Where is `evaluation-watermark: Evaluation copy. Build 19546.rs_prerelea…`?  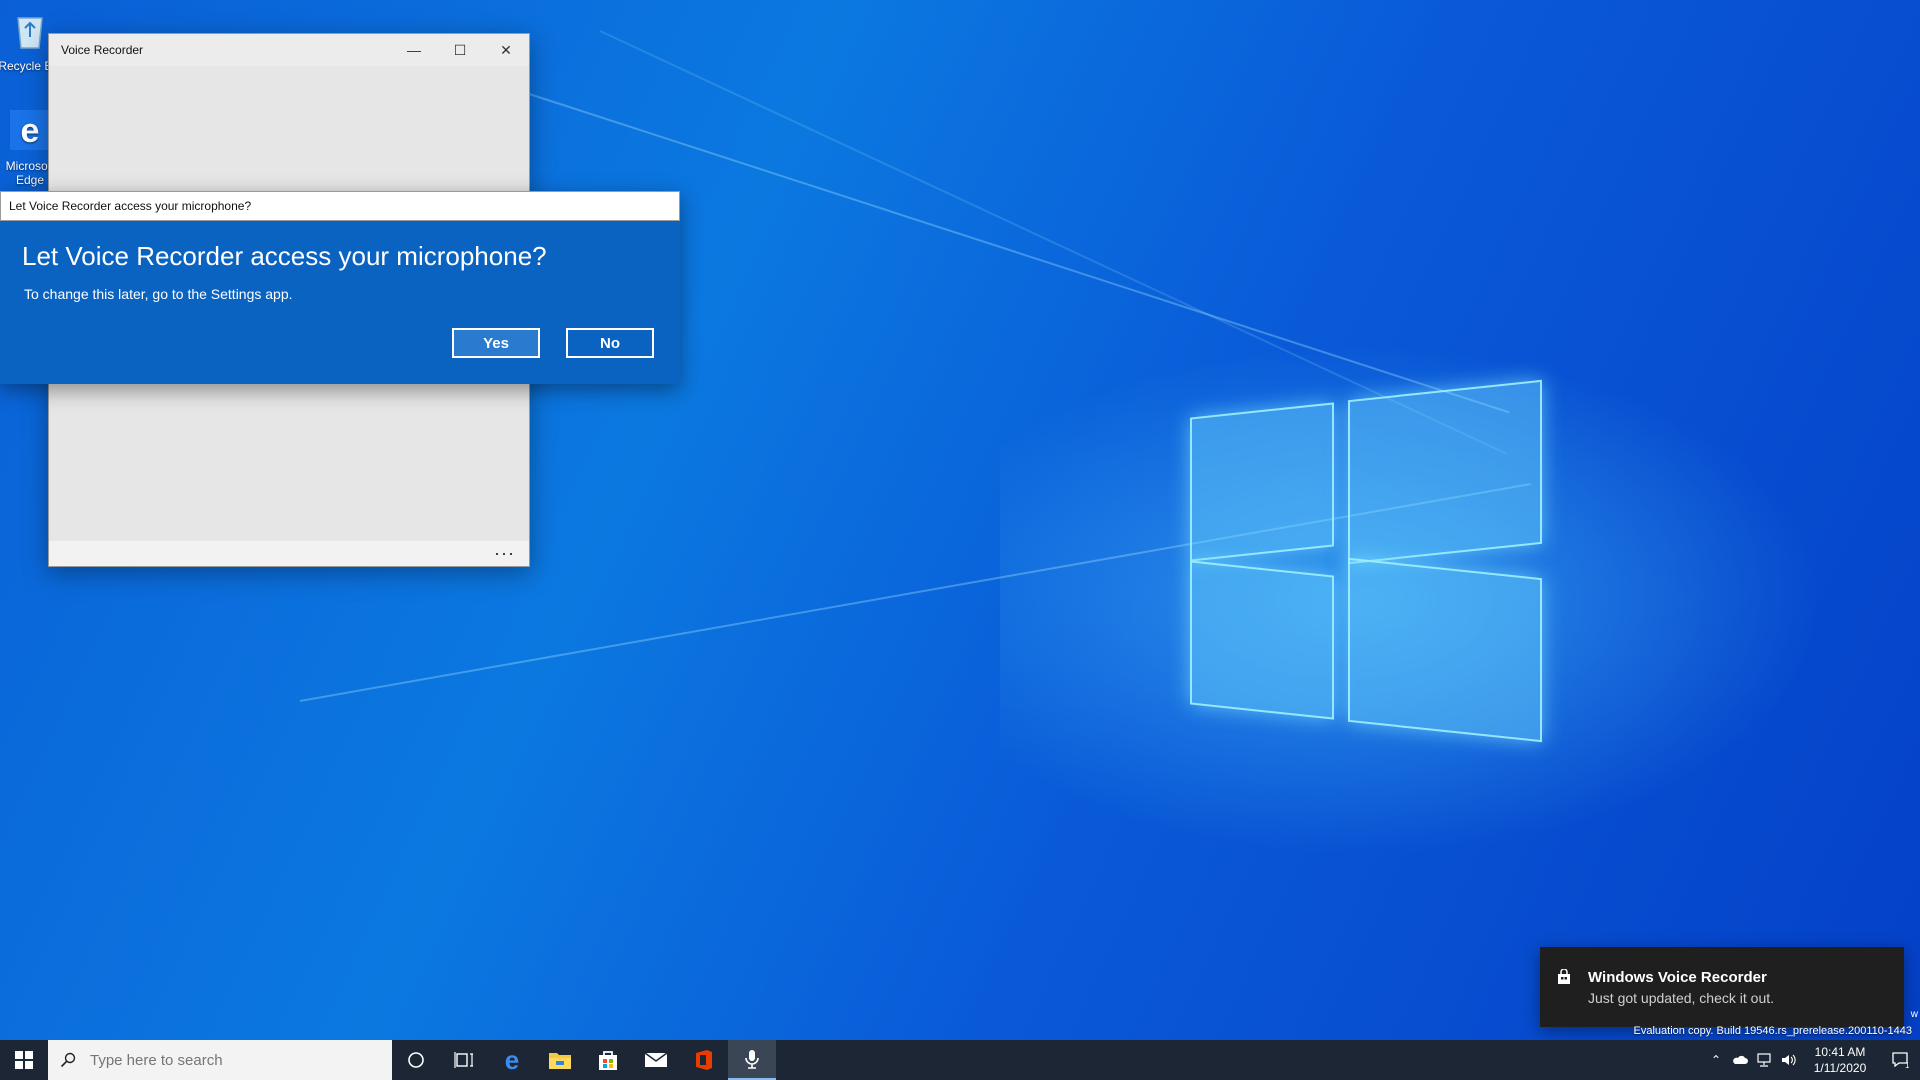 evaluation-watermark: Evaluation copy. Build 19546.rs_prerelea… is located at coordinates (1772, 1031).